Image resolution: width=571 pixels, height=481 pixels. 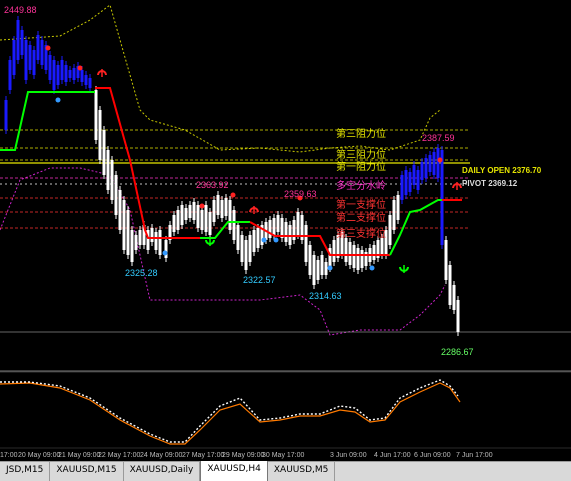 I want to click on label-daily-open: DAILY OPEN 2376.70, so click(x=502, y=170).